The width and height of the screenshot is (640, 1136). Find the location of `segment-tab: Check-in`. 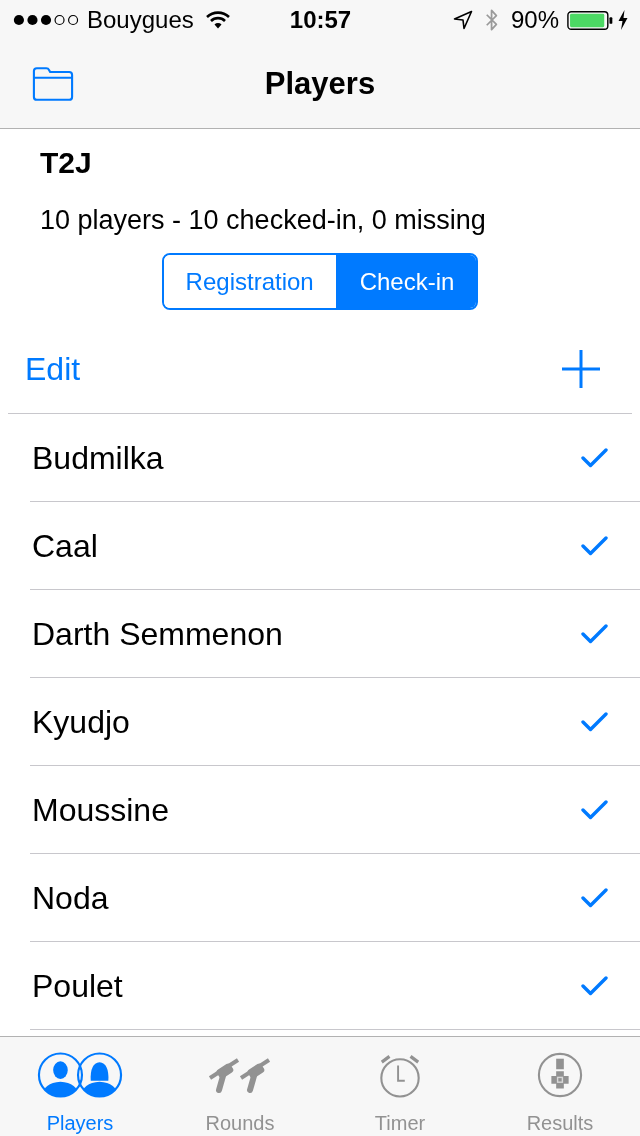

segment-tab: Check-in is located at coordinates (406, 281).